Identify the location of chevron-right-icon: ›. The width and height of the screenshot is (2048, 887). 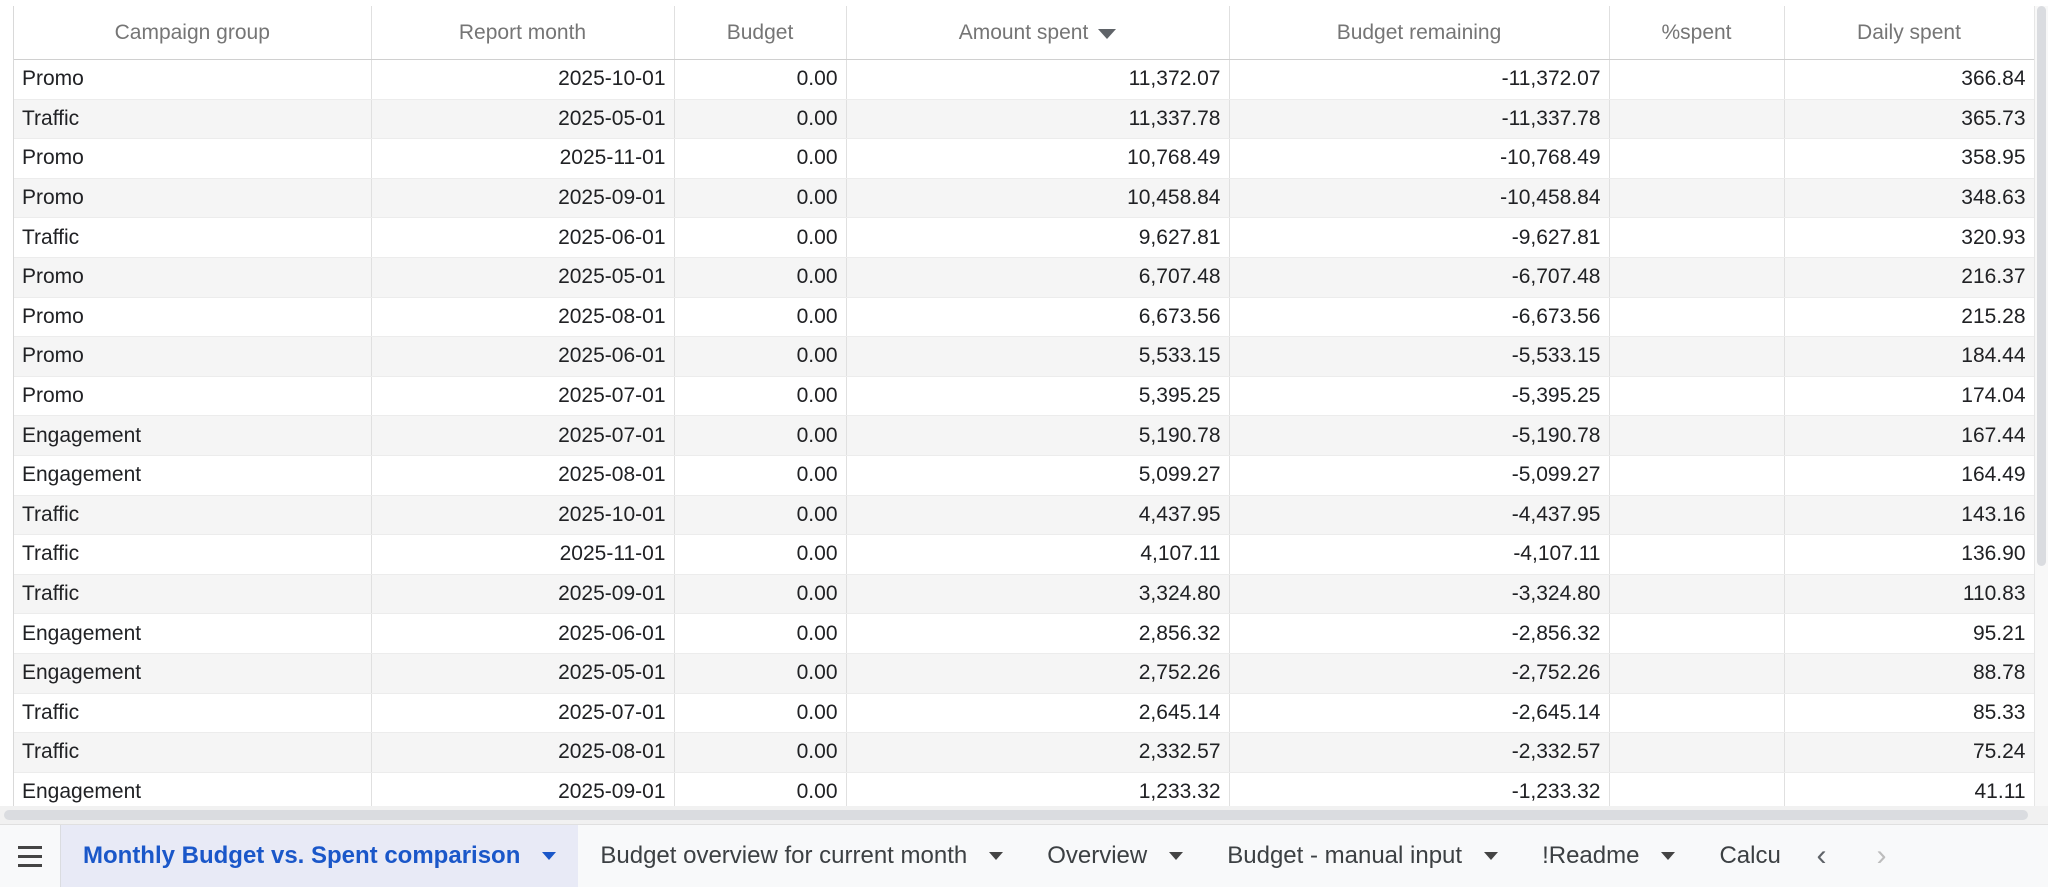
(1881, 856).